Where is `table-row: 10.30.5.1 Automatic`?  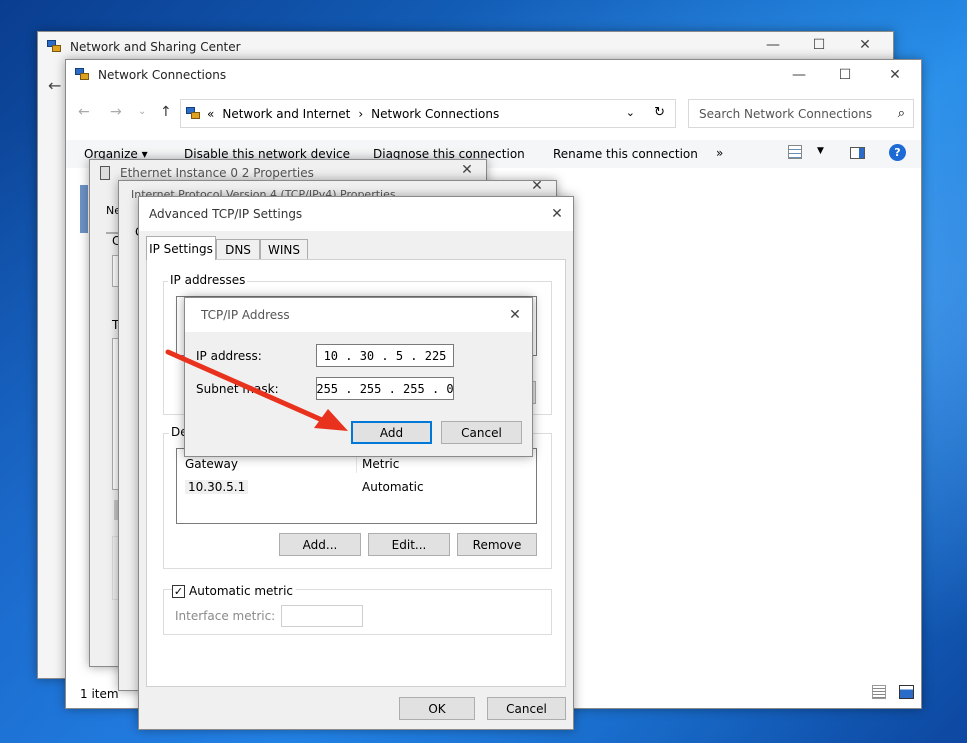
table-row: 10.30.5.1 Automatic is located at coordinates (357, 487).